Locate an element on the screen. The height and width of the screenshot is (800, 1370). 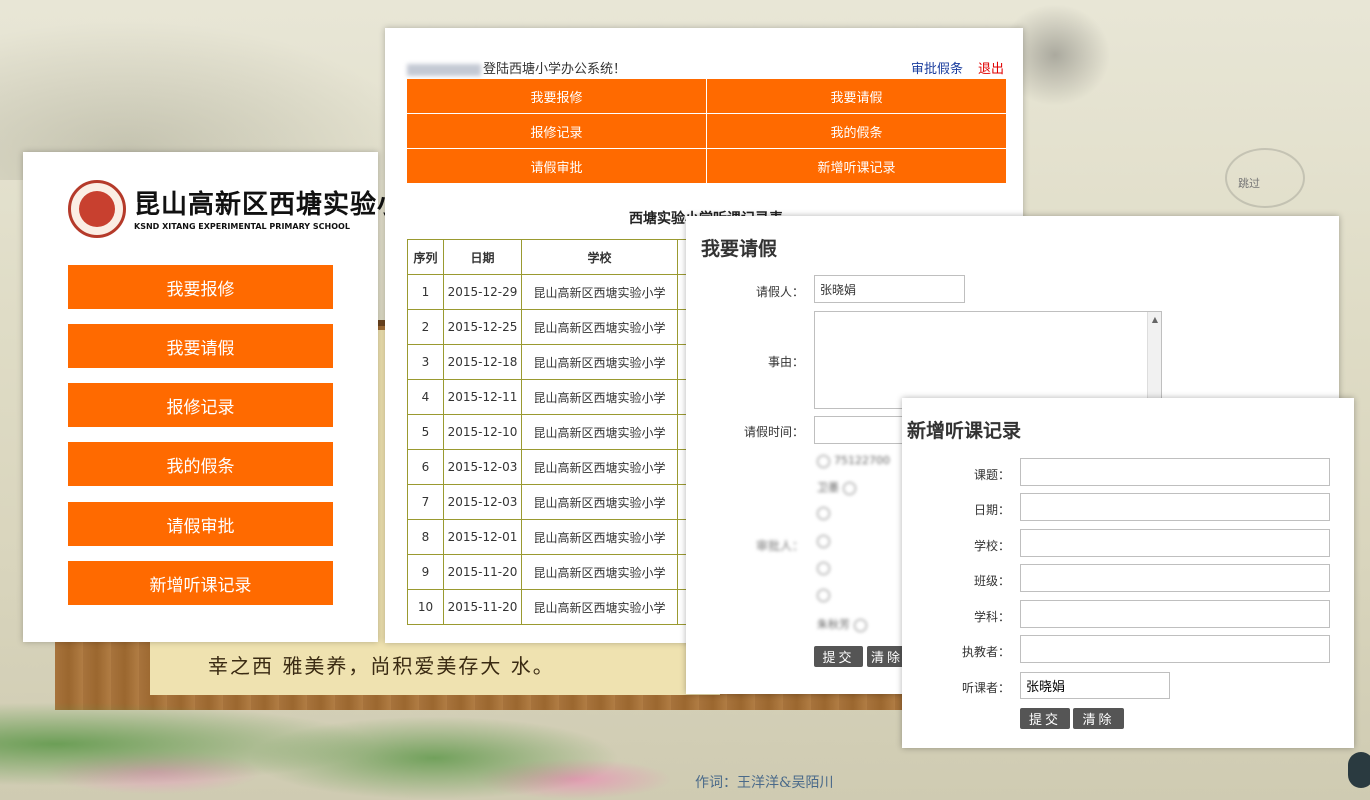
teacher-input is located at coordinates (1175, 649).